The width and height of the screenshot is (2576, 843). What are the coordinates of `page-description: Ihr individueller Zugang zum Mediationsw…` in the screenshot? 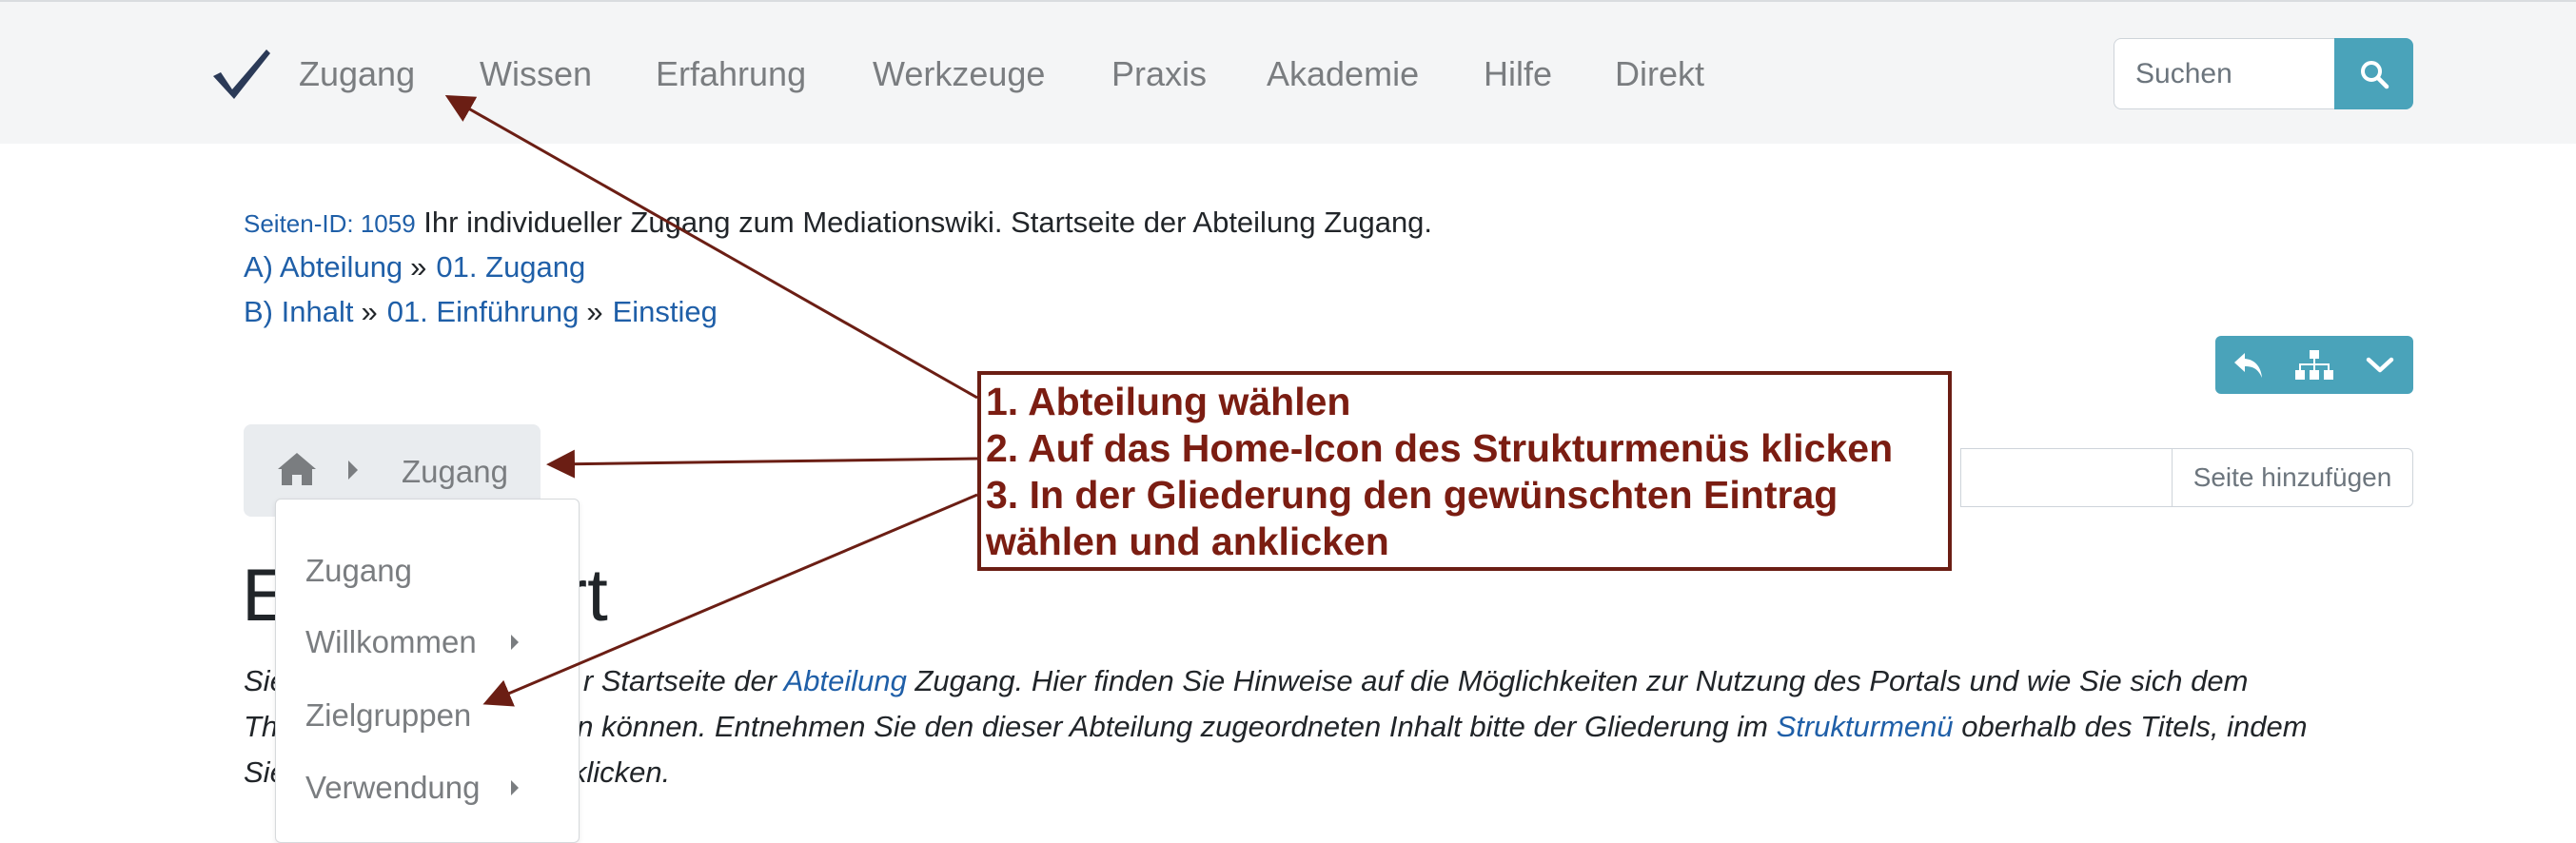 It's located at (928, 222).